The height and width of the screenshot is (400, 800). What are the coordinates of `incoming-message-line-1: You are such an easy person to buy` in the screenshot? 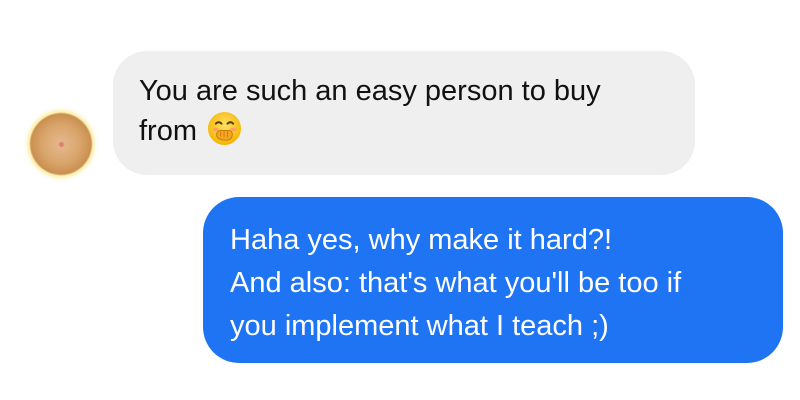 It's located at (370, 91).